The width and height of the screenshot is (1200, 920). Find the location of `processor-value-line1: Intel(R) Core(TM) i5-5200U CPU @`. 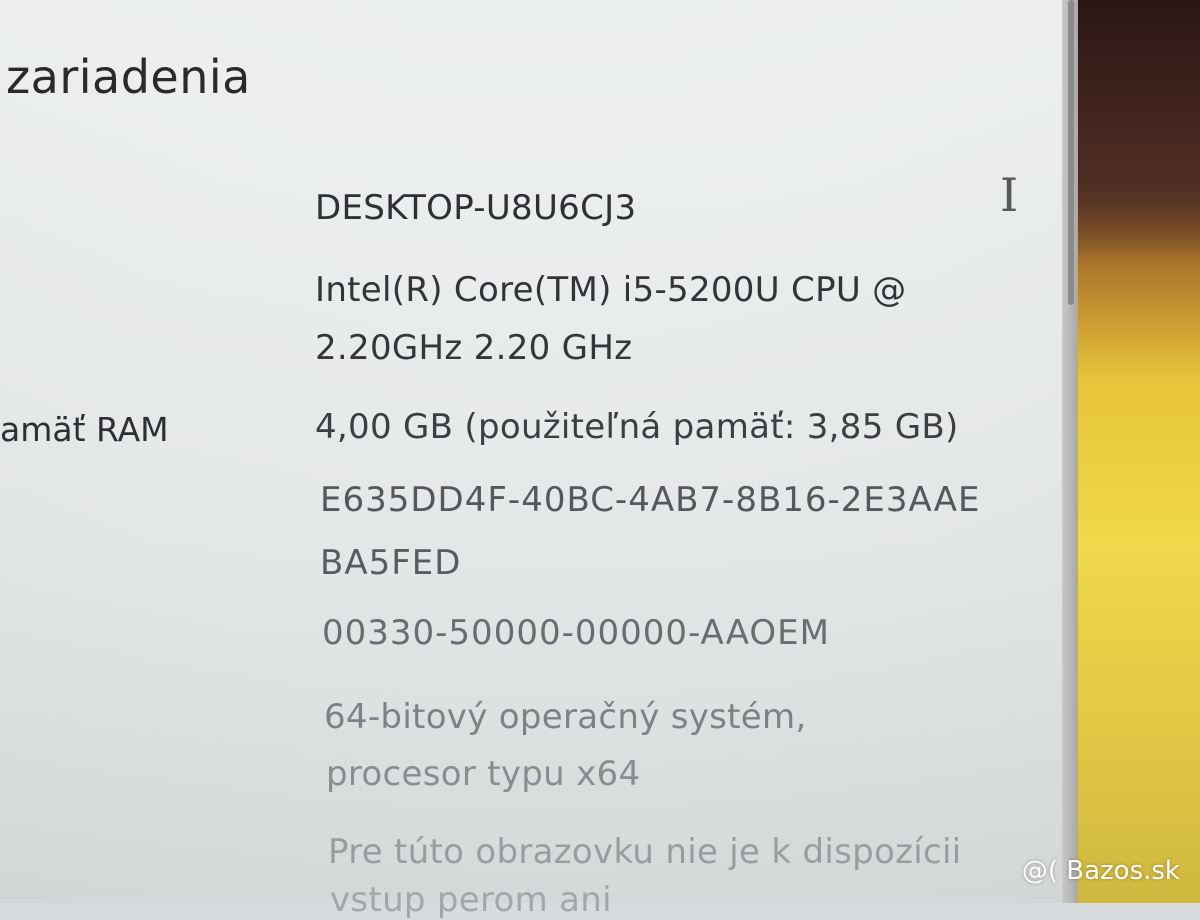

processor-value-line1: Intel(R) Core(TM) i5-5200U CPU @ is located at coordinates (611, 290).